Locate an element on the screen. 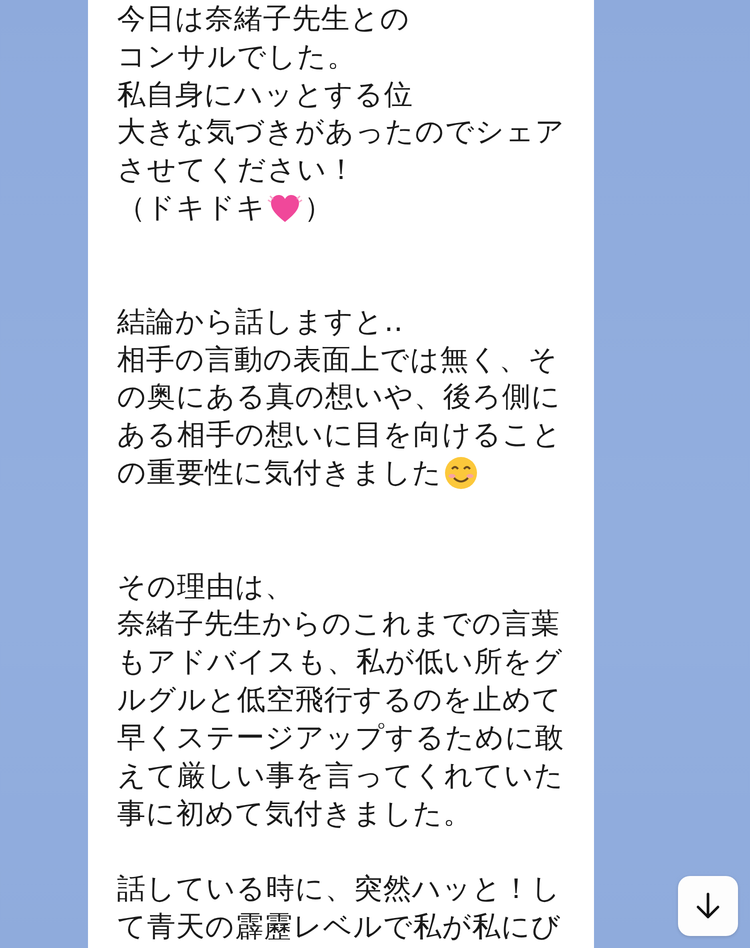  message-text: させてください！ is located at coordinates (236, 170).